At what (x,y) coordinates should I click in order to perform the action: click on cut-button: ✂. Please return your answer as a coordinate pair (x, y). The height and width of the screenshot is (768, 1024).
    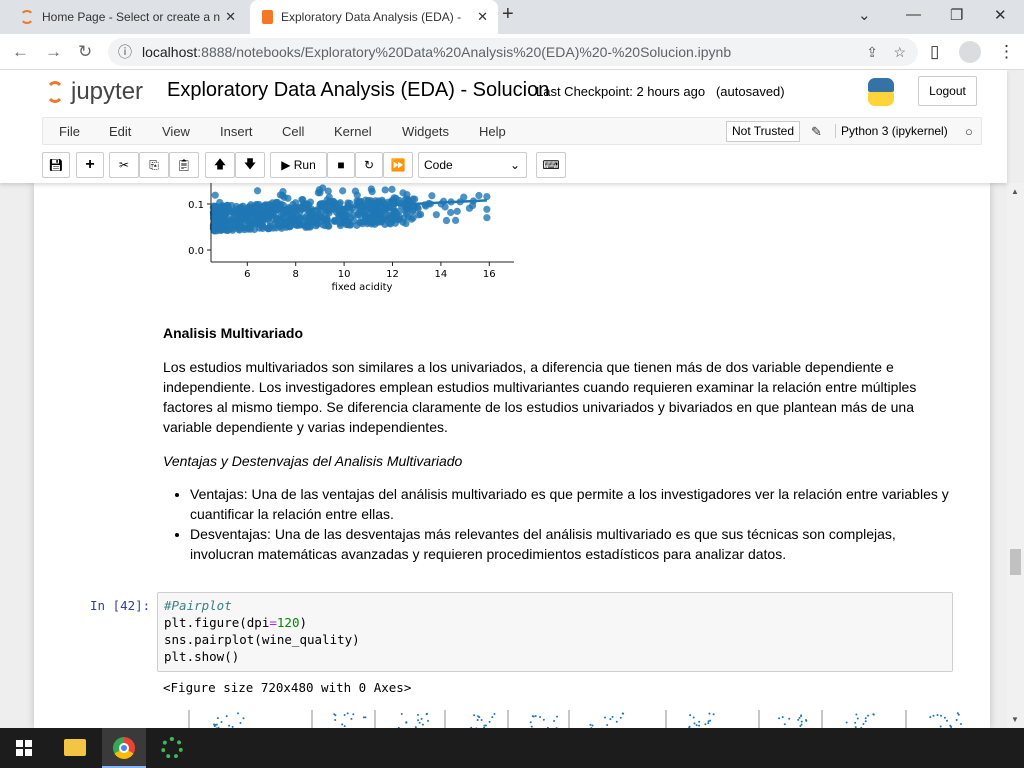
    Looking at the image, I should click on (124, 165).